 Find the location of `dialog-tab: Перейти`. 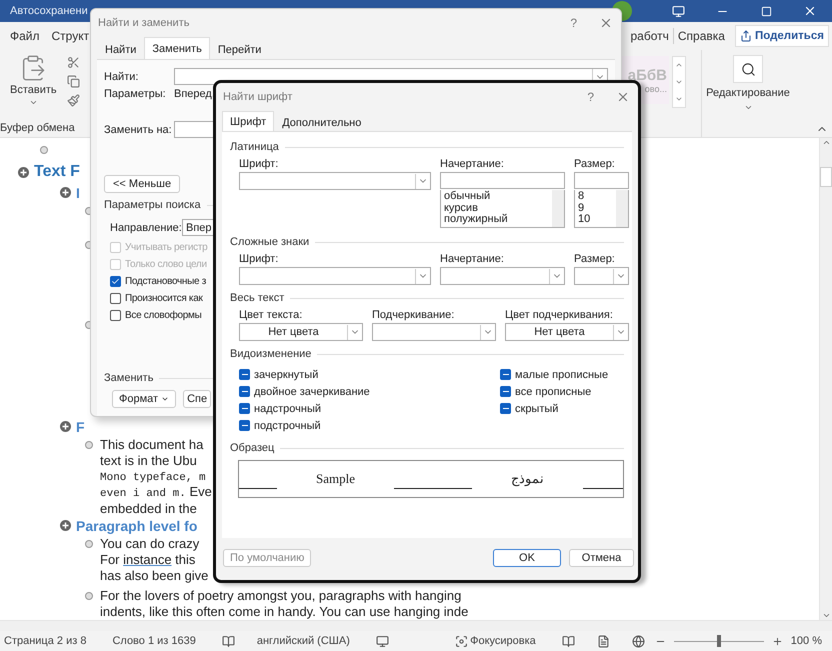

dialog-tab: Перейти is located at coordinates (240, 49).